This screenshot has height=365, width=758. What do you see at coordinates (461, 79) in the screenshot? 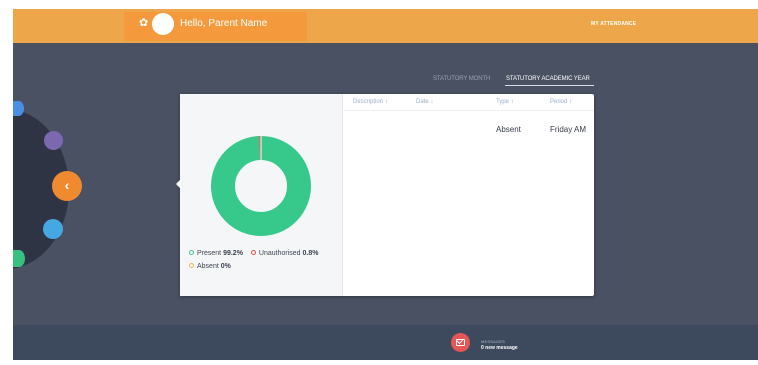
I see `tab-statutory-month: STATUTORY MONTH` at bounding box center [461, 79].